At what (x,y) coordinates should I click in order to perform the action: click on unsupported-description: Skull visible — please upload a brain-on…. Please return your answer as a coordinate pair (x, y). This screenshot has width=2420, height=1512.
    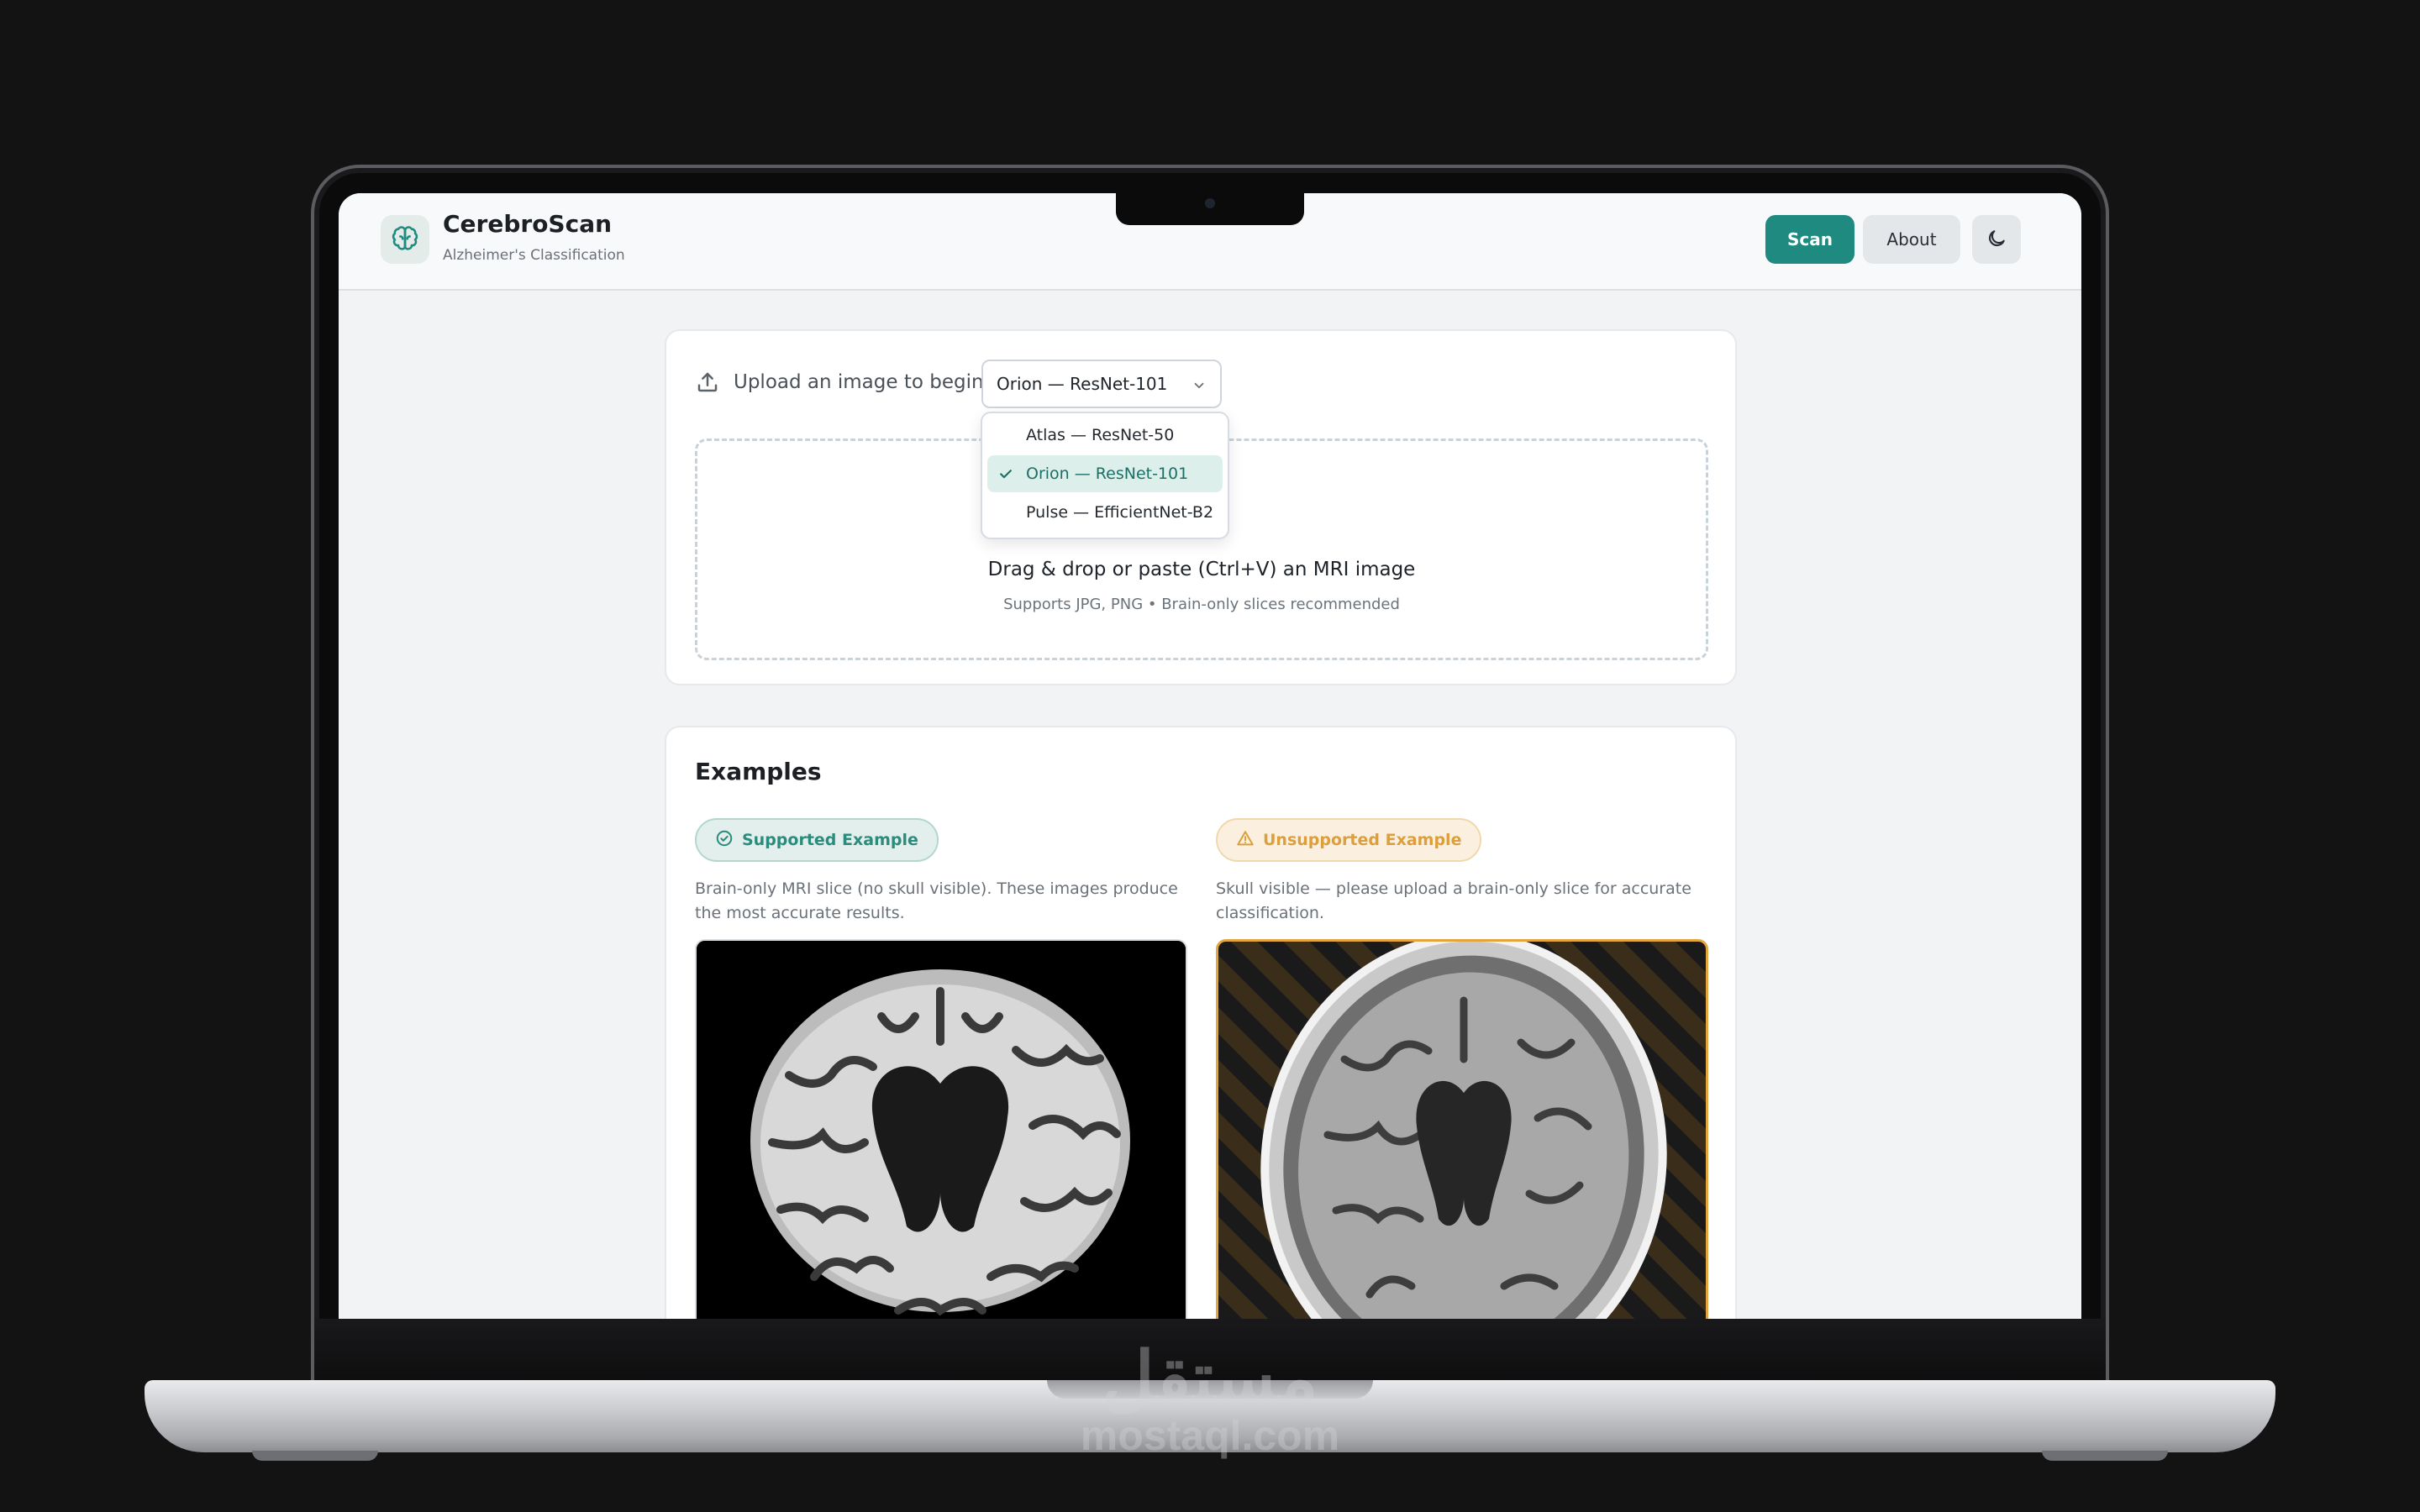
    Looking at the image, I should click on (1453, 900).